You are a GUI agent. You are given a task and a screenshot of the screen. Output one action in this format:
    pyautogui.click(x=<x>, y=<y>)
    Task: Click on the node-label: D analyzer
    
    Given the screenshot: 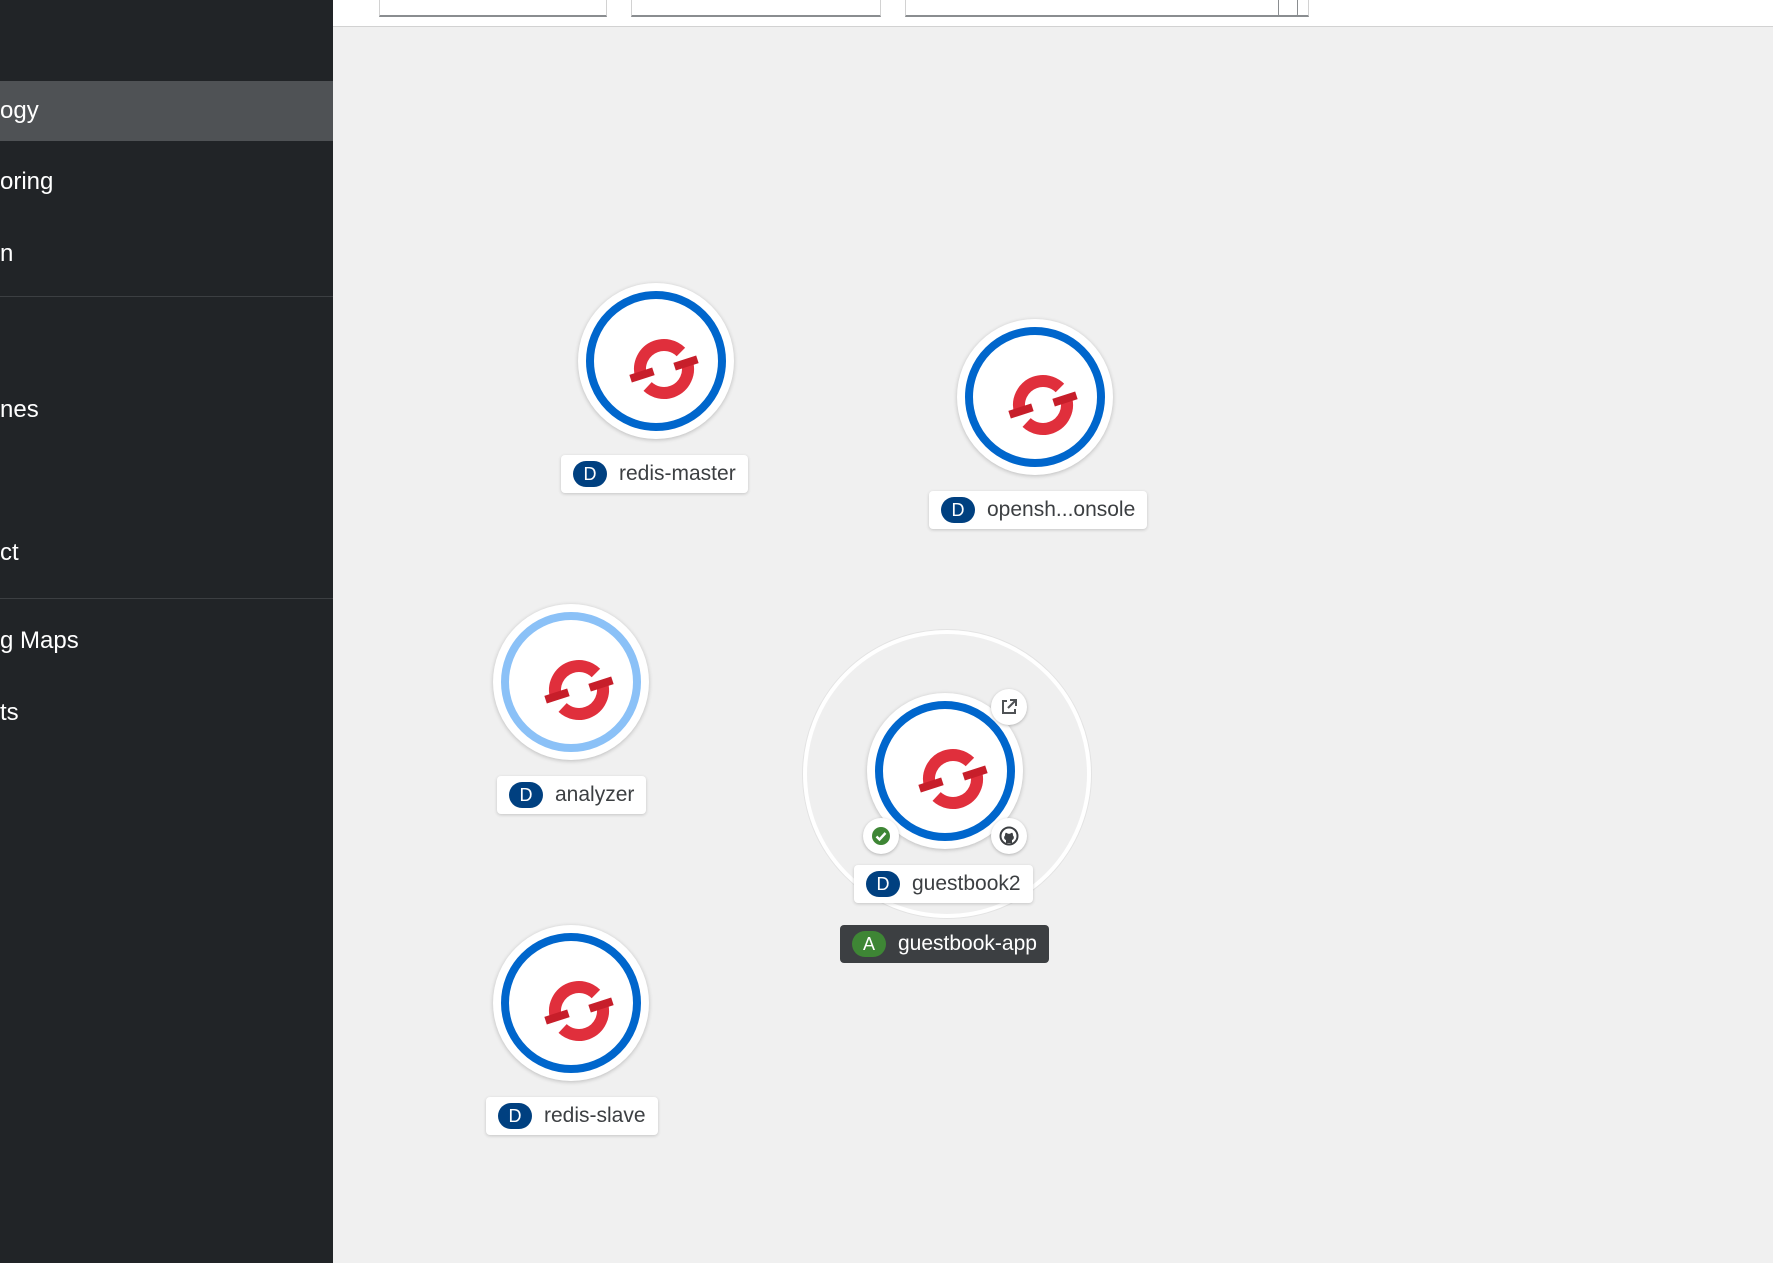 What is the action you would take?
    pyautogui.click(x=572, y=795)
    